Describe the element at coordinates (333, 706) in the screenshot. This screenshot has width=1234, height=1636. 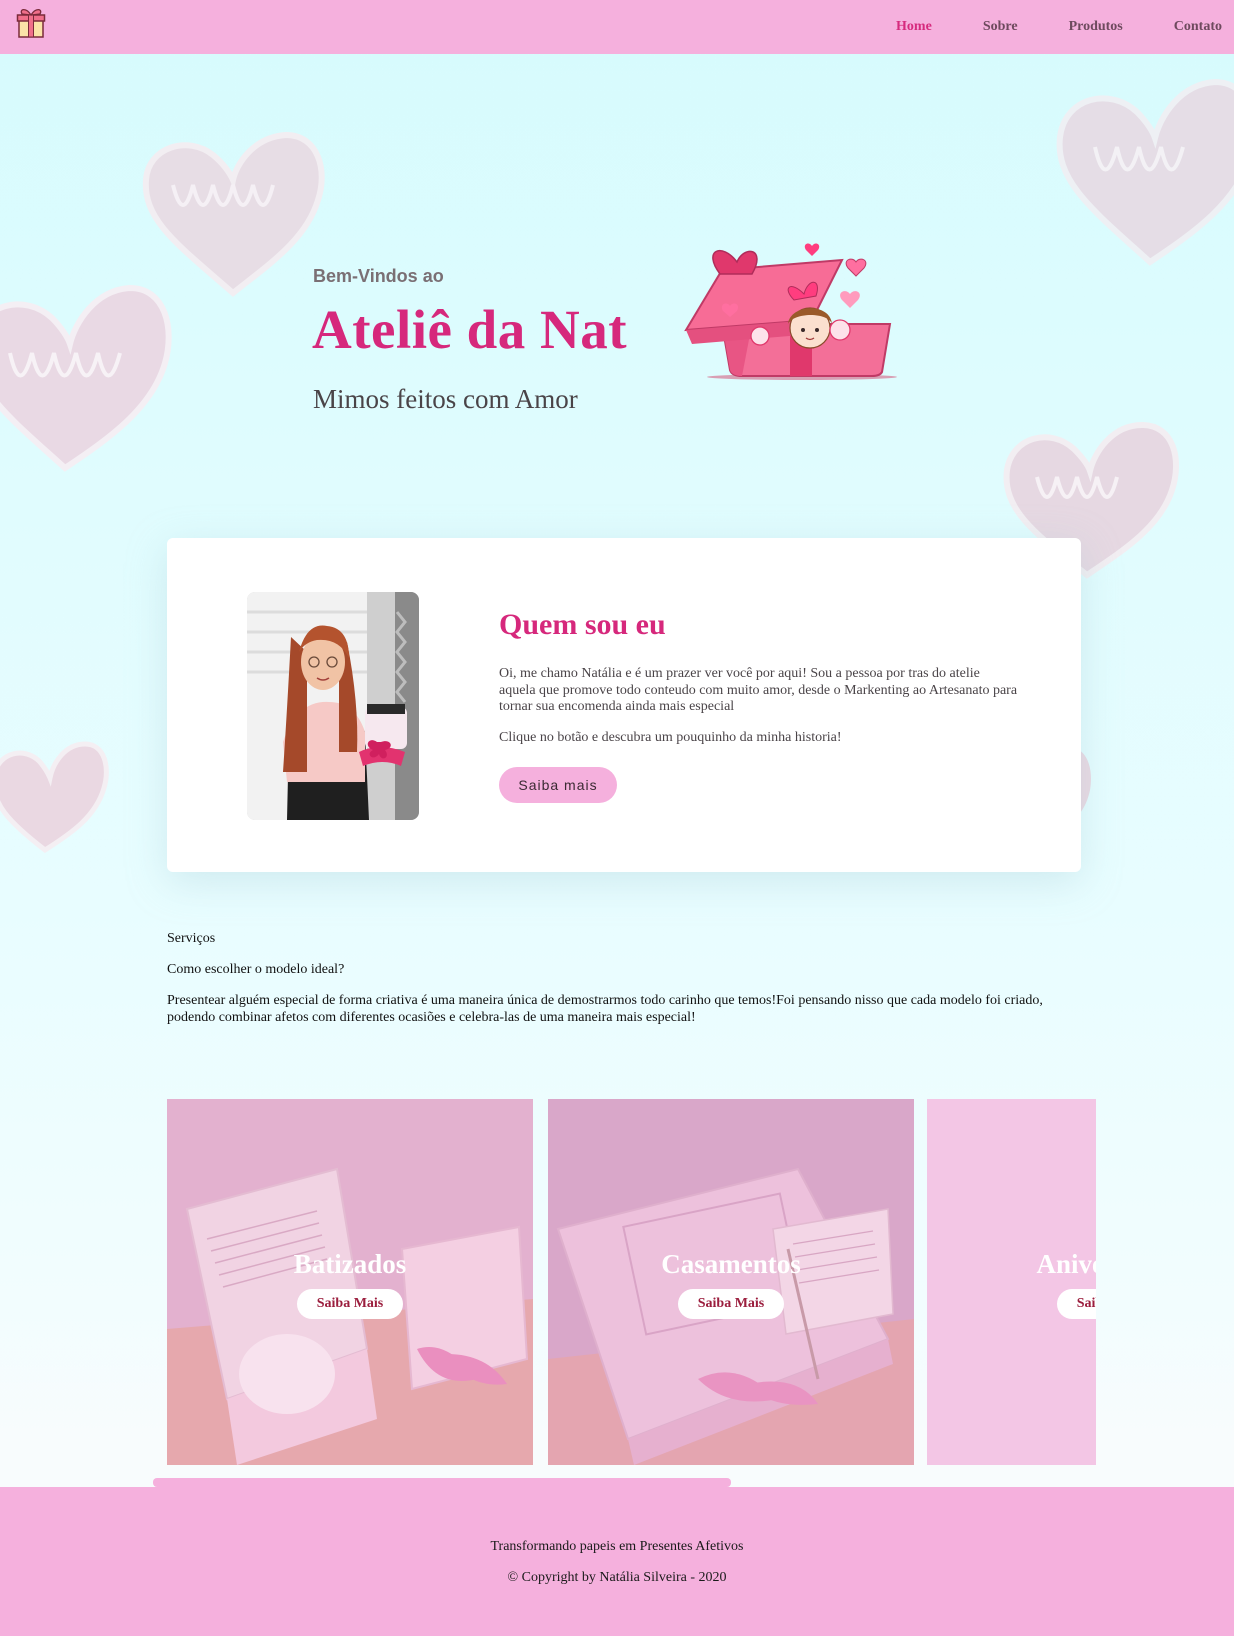
I see `profile-photo` at that location.